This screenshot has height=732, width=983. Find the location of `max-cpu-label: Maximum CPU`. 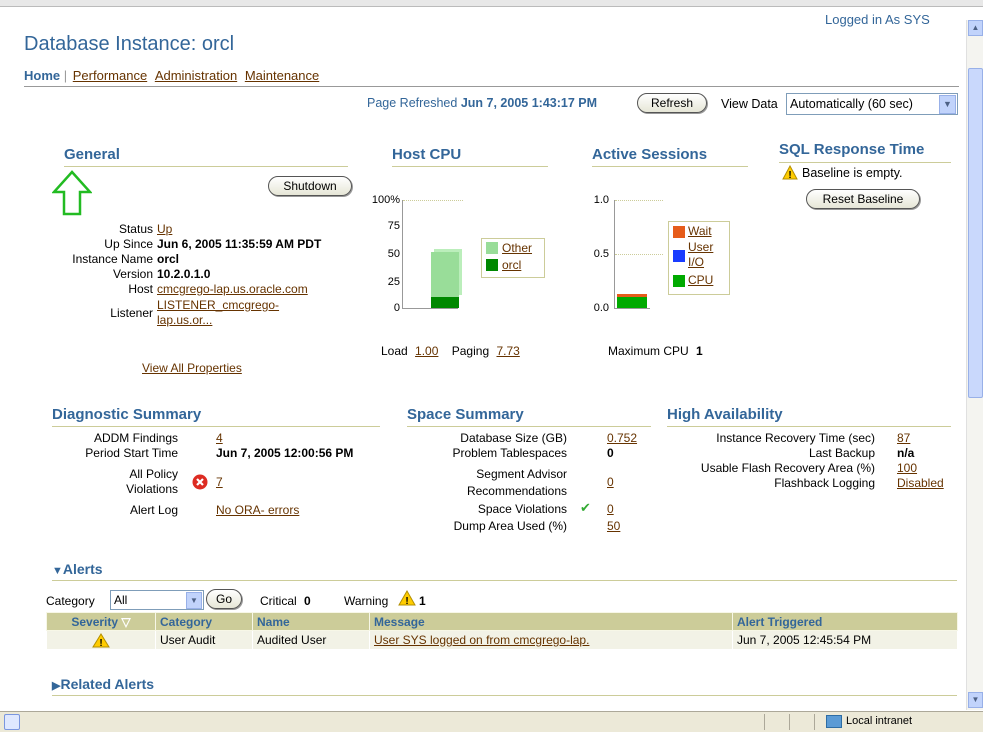

max-cpu-label: Maximum CPU is located at coordinates (648, 351).